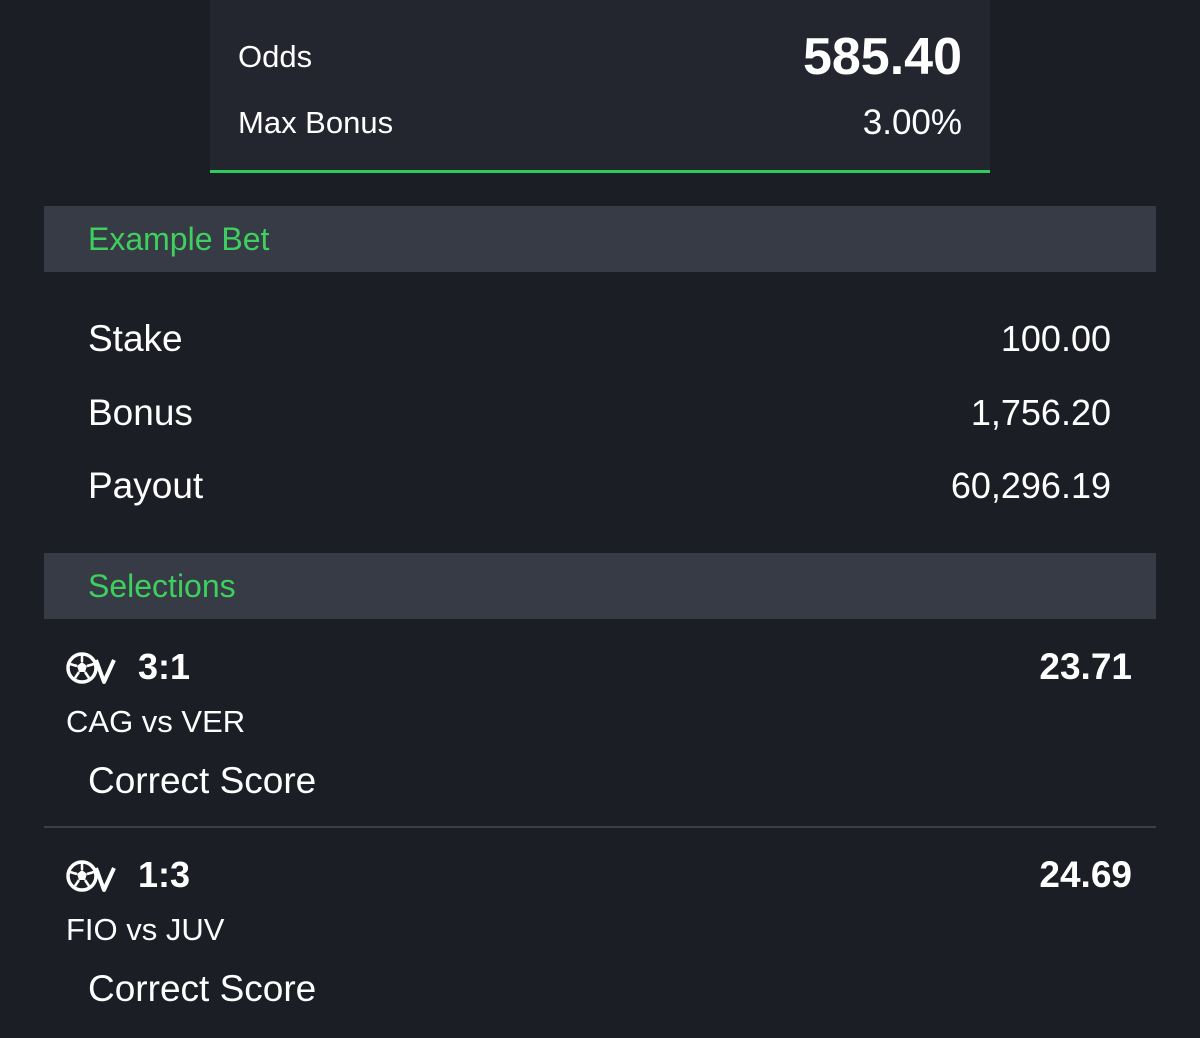 This screenshot has height=1038, width=1200. What do you see at coordinates (1085, 874) in the screenshot?
I see `selection-odds: 24.69` at bounding box center [1085, 874].